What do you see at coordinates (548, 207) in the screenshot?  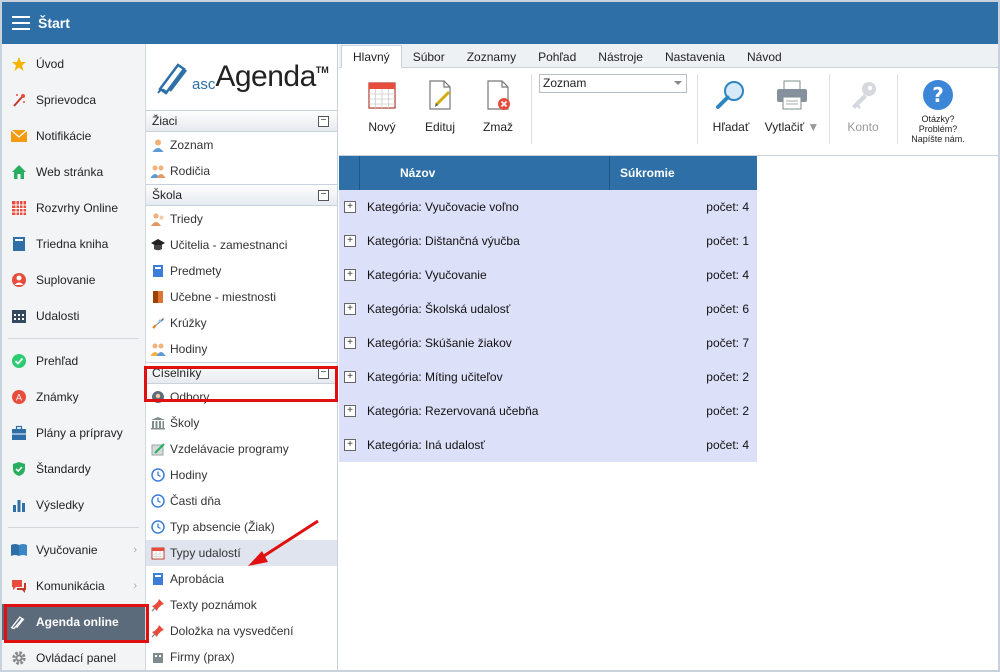 I see `table-row: + Kategória: Vyučovacie voľno počet: 4` at bounding box center [548, 207].